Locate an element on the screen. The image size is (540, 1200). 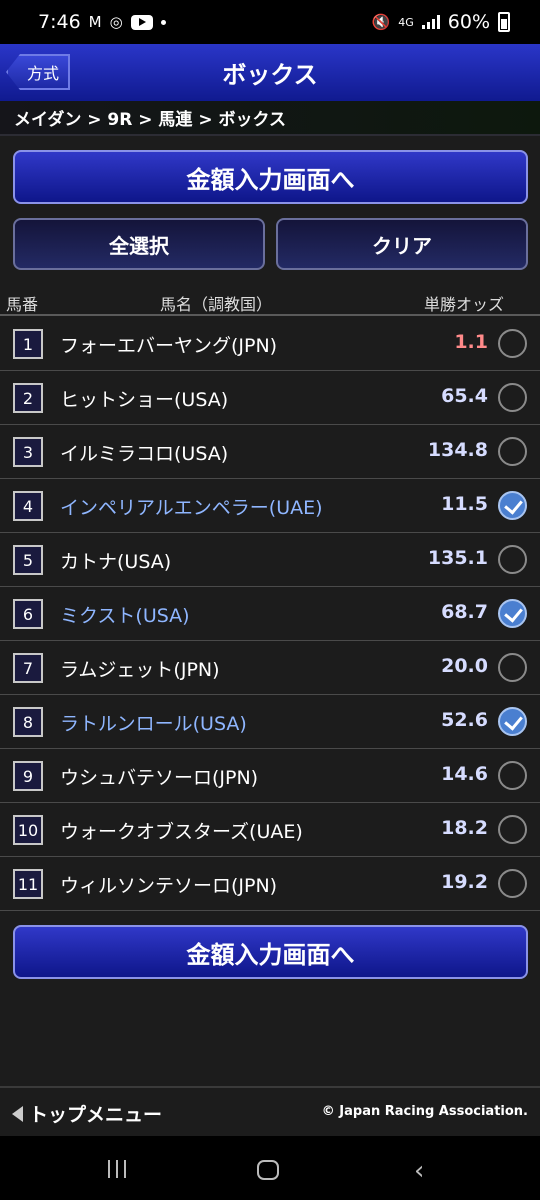
page-title: ボックス is located at coordinates (270, 75).